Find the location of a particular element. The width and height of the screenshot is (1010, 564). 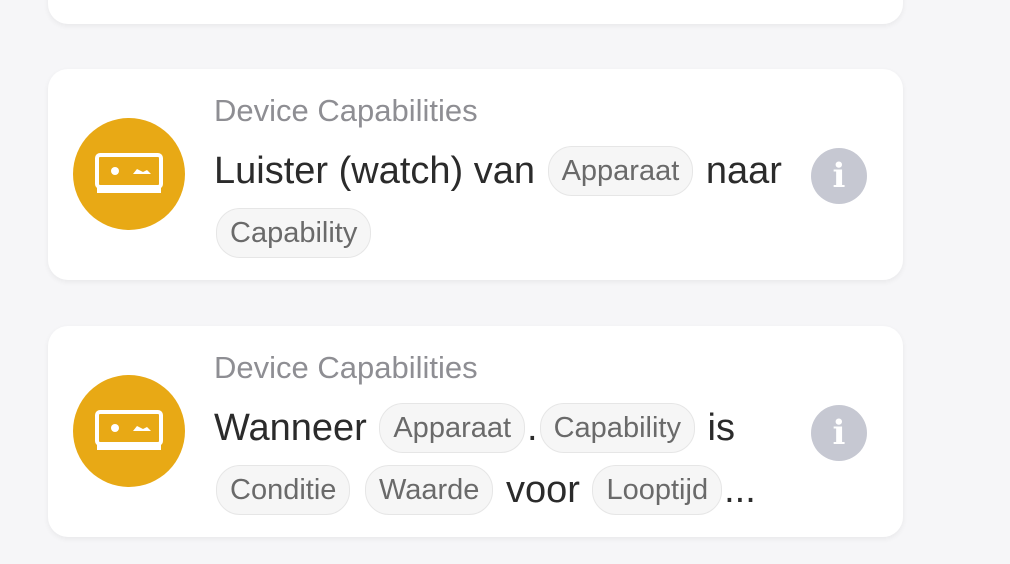

flow-text-segment: is is located at coordinates (721, 427).